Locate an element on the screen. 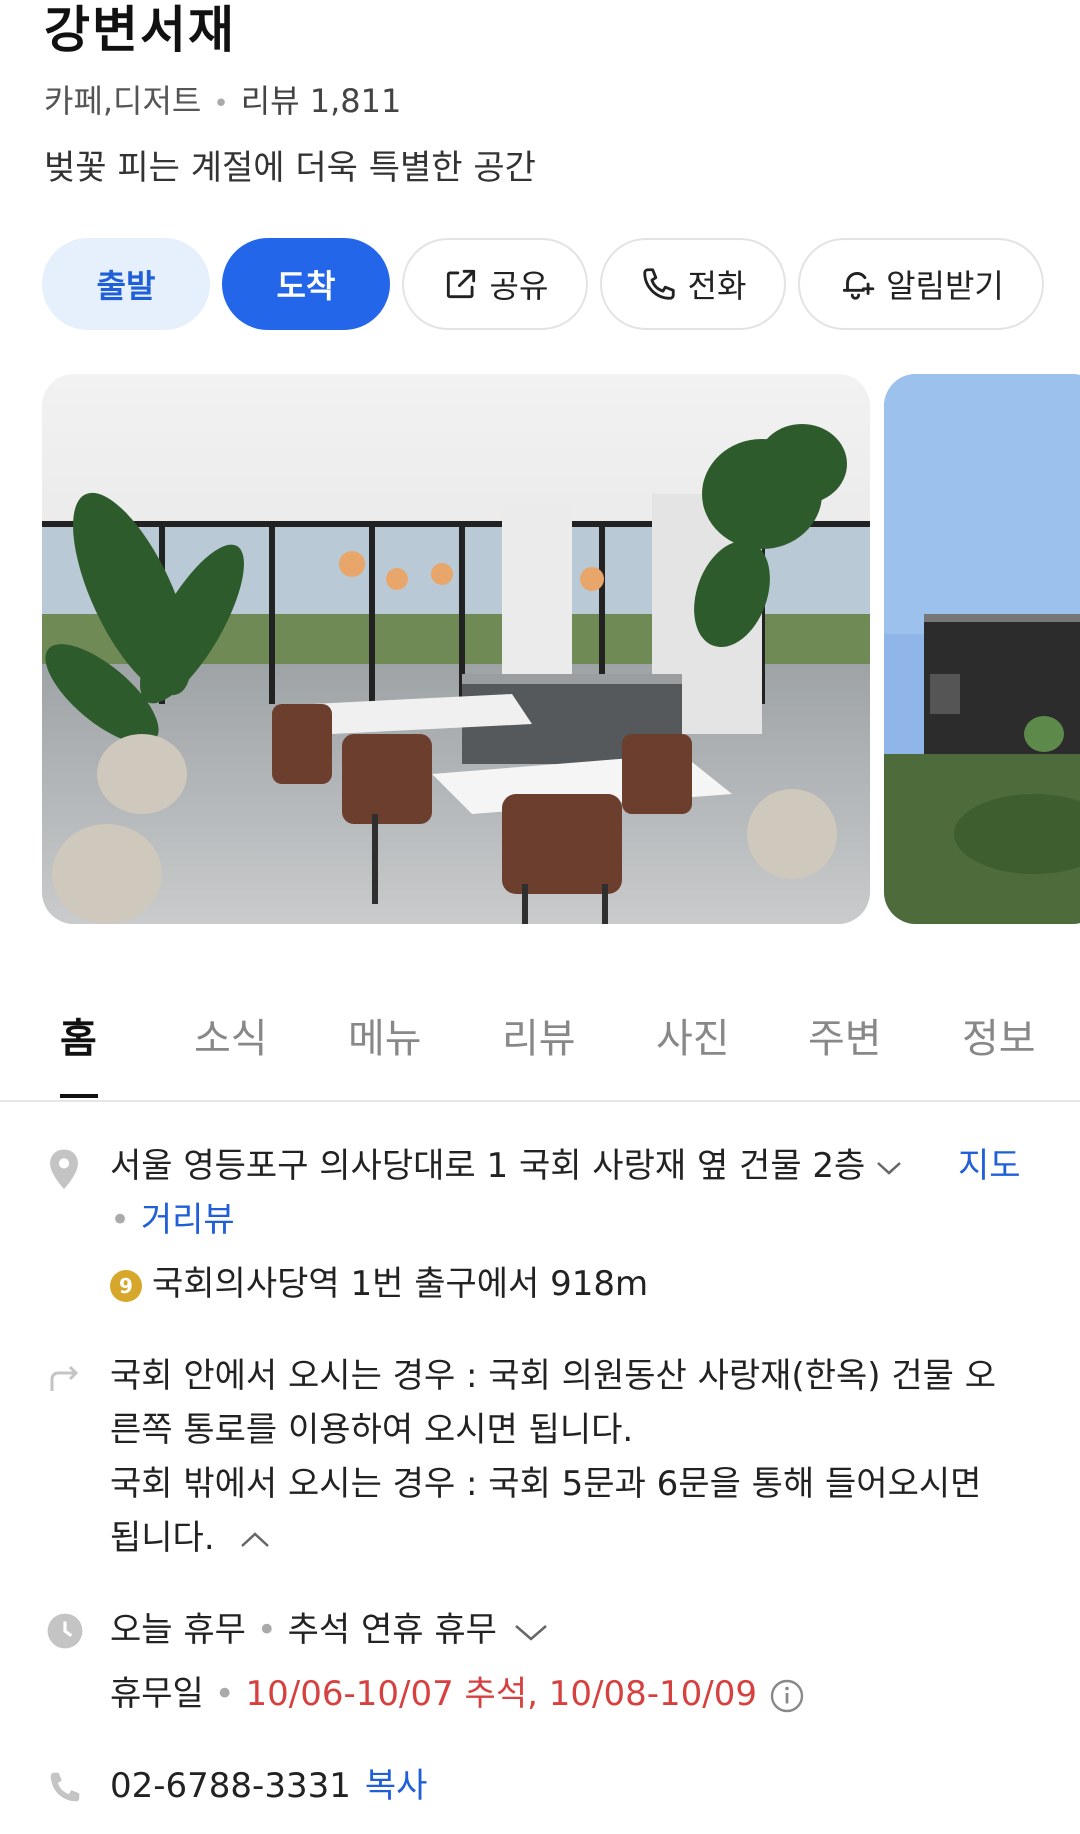 The image size is (1080, 1834). copy-phone-button: 복사 is located at coordinates (396, 1786).